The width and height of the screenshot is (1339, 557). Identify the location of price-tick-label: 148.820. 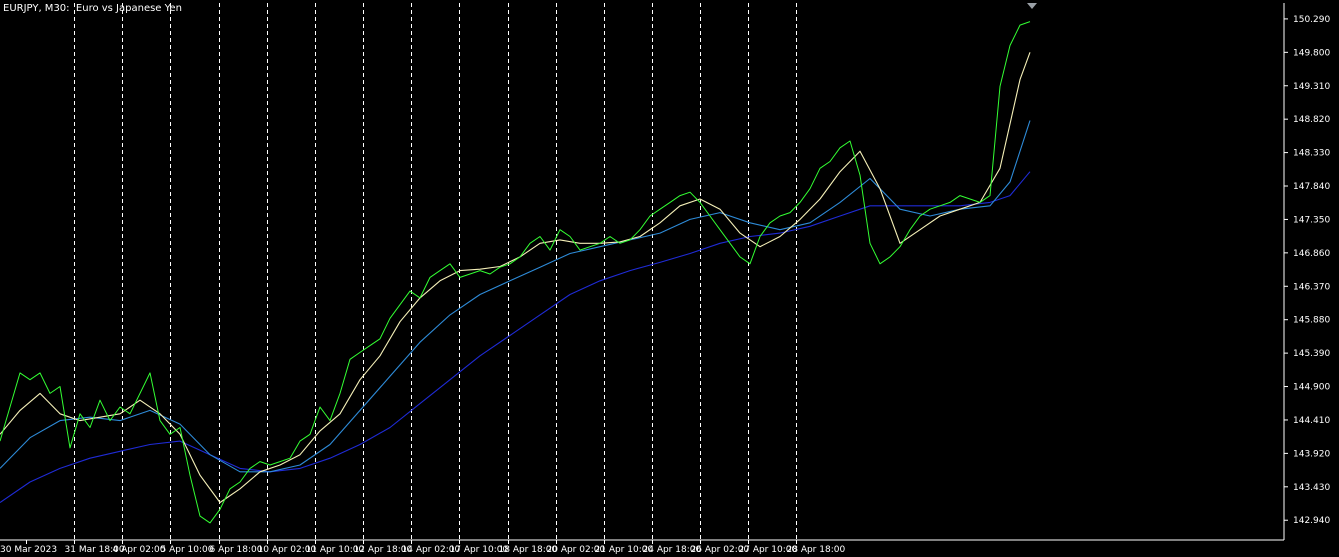
(1311, 120).